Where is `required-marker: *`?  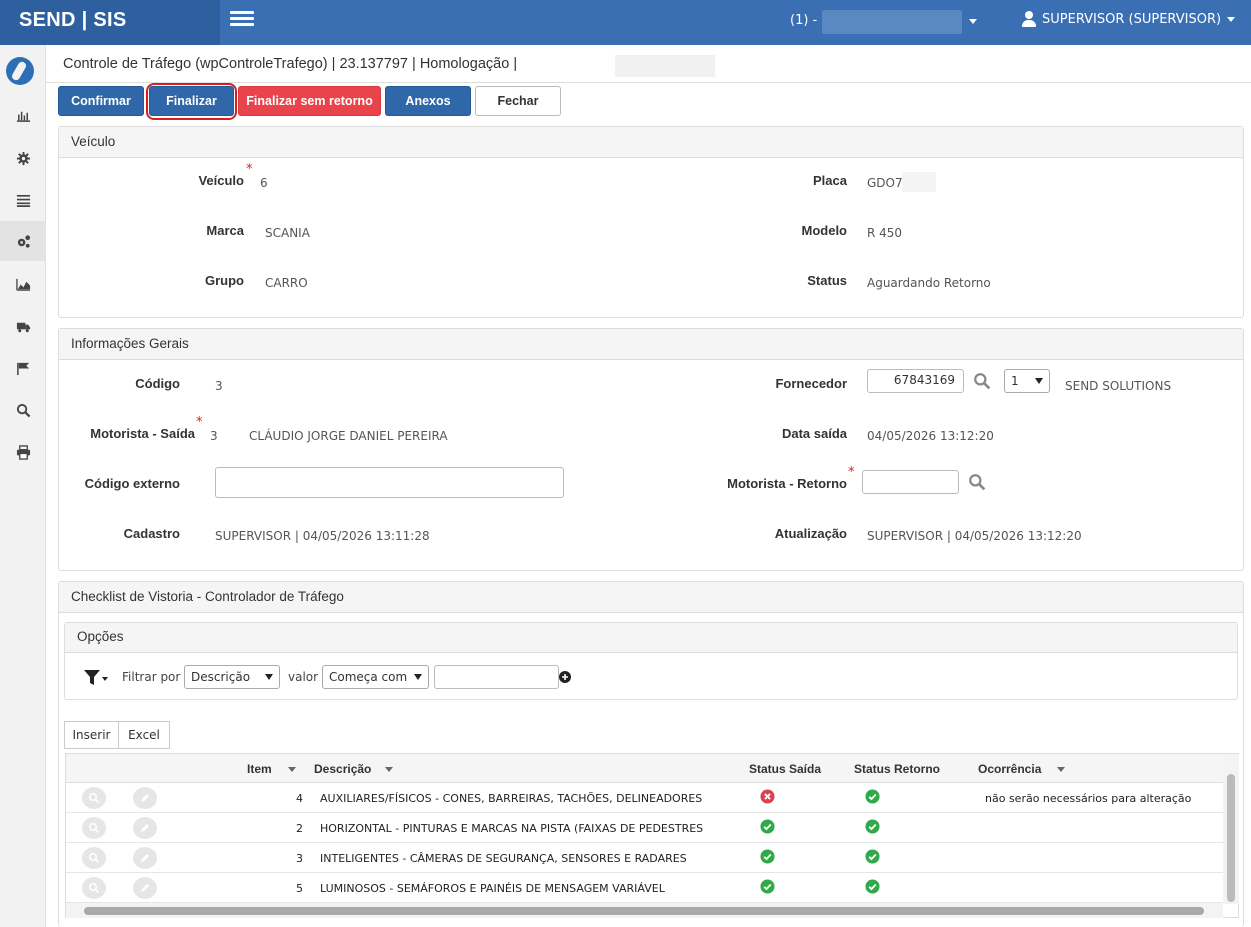 required-marker: * is located at coordinates (249, 169).